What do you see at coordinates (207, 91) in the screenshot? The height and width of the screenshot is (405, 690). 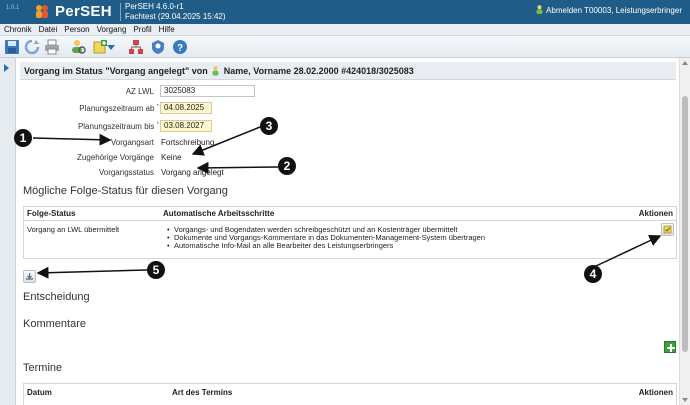 I see `az-input: 3025083` at bounding box center [207, 91].